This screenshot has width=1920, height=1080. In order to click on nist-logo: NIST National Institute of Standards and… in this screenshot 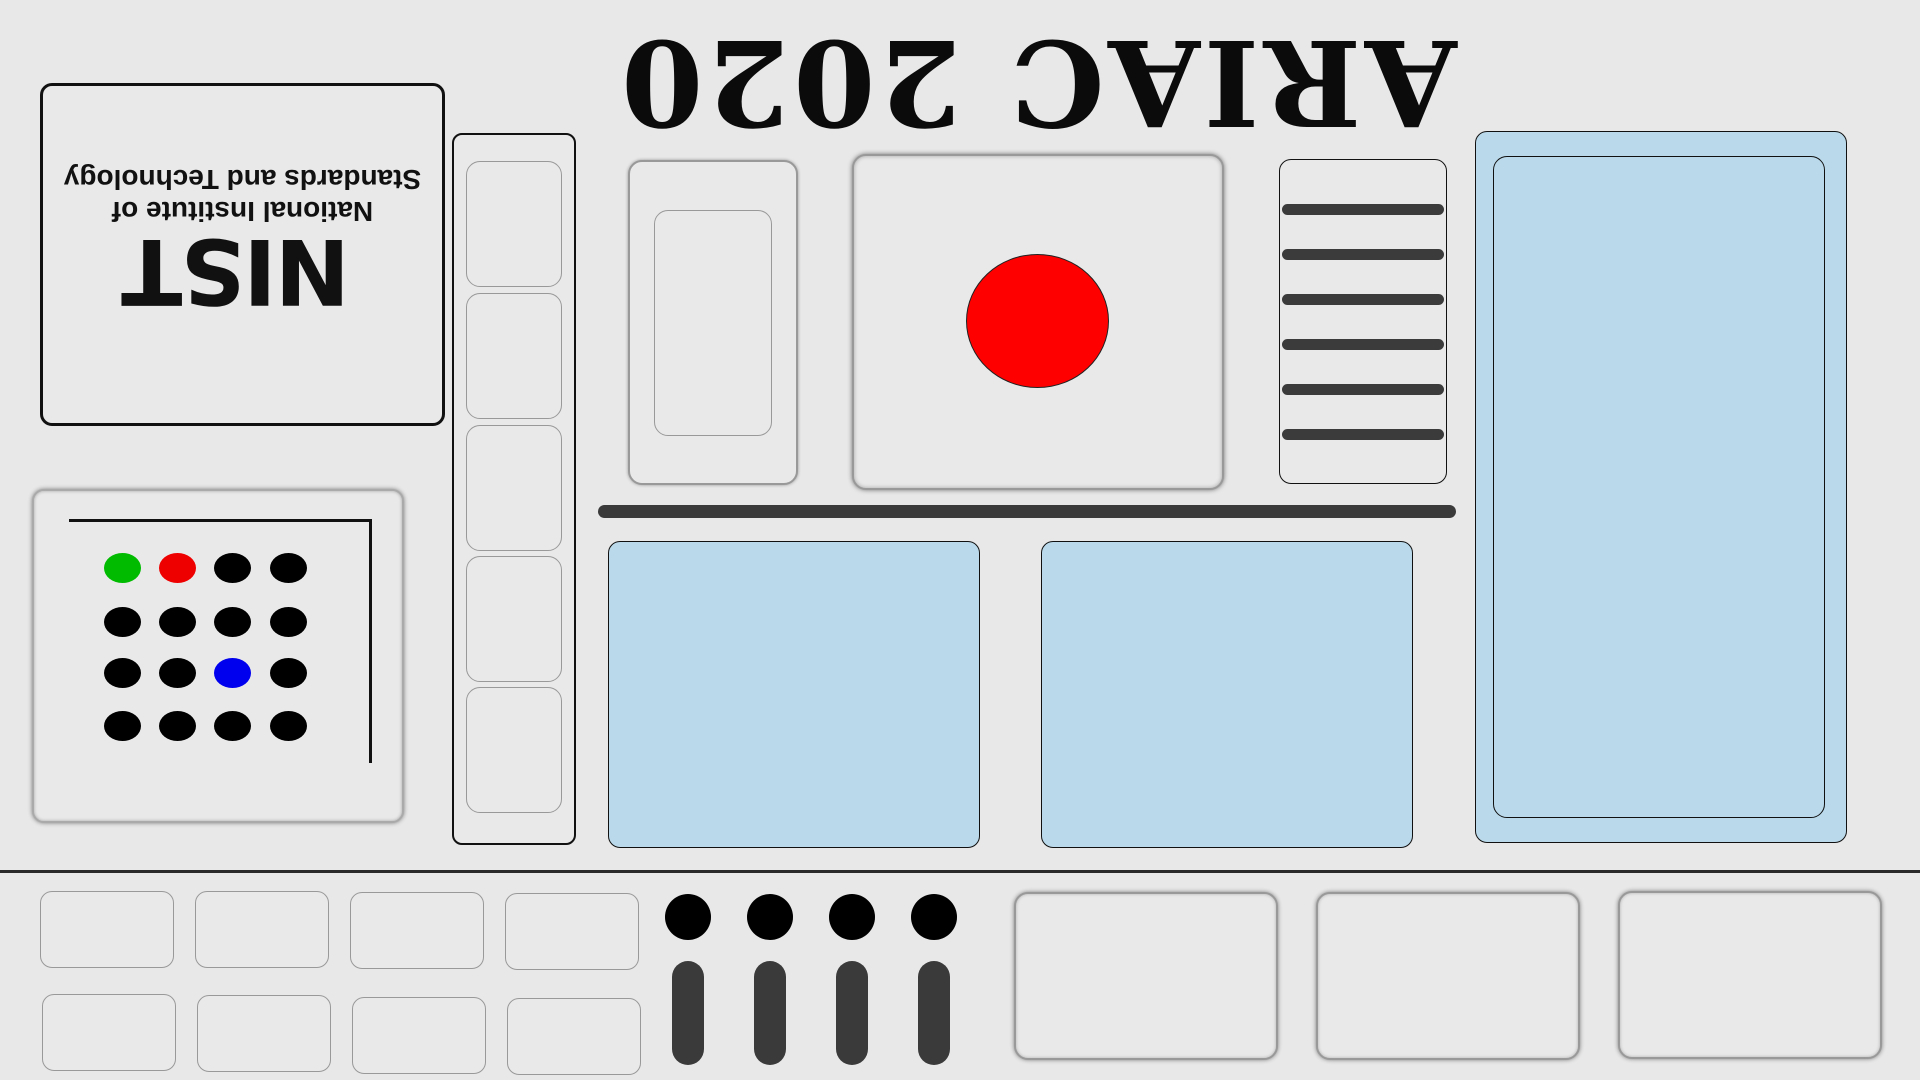, I will do `click(242, 254)`.